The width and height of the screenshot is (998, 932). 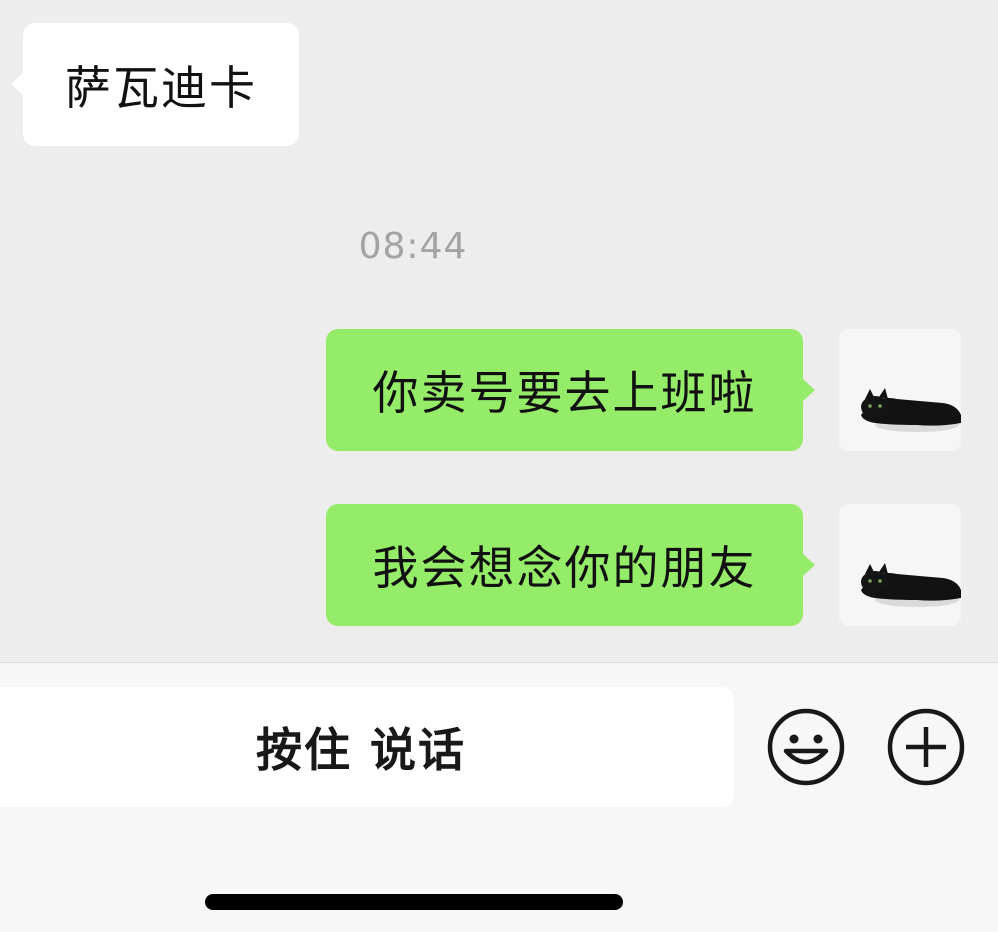 What do you see at coordinates (564, 568) in the screenshot?
I see `message-text: 我会想念你的朋友` at bounding box center [564, 568].